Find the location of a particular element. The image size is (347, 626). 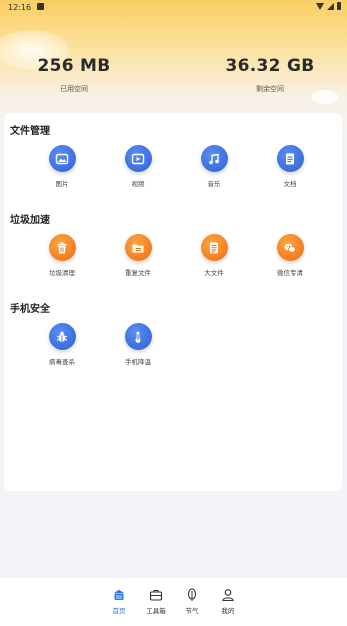

document-icon is located at coordinates (290, 158).